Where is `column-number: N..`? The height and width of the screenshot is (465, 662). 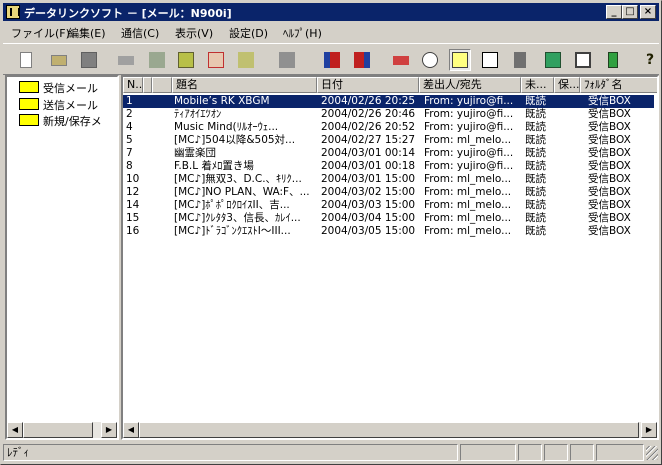 column-number: N.. is located at coordinates (133, 85).